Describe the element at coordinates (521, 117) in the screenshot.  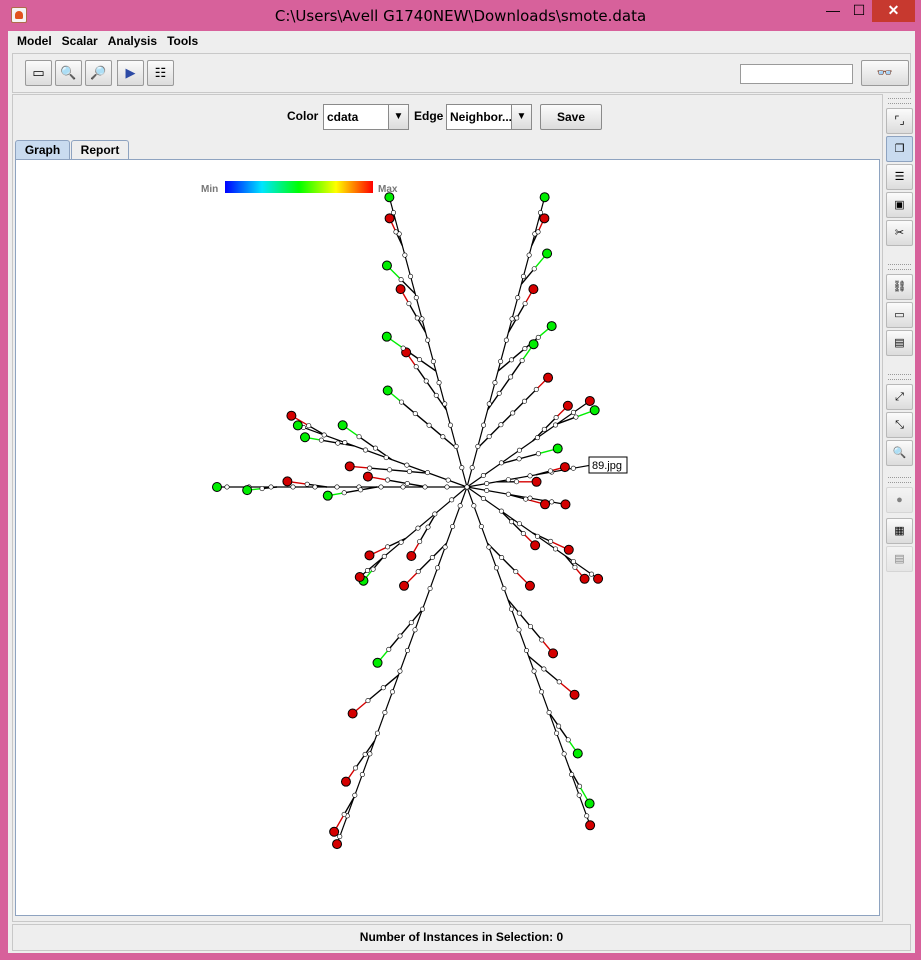
I see `chevron-down-icon: ▼` at that location.